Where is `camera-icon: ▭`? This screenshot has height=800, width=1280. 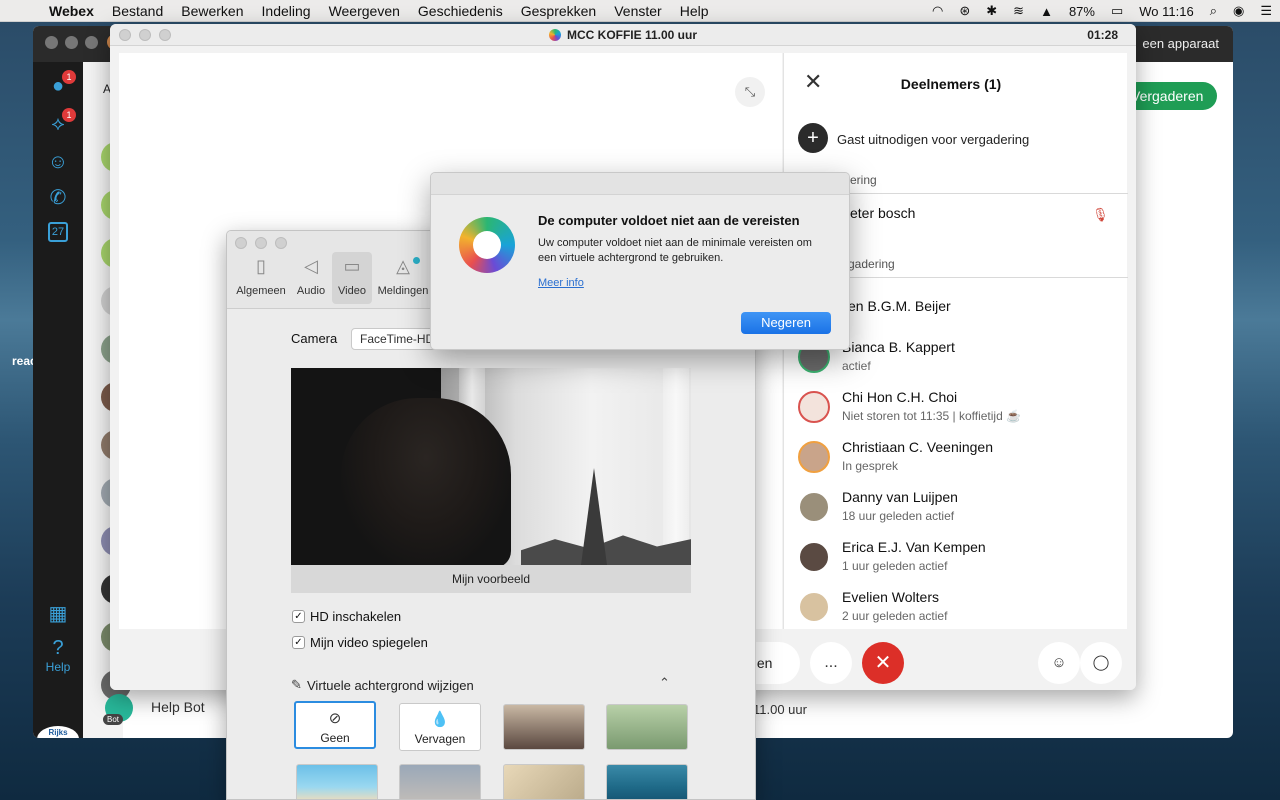 camera-icon: ▭ is located at coordinates (352, 266).